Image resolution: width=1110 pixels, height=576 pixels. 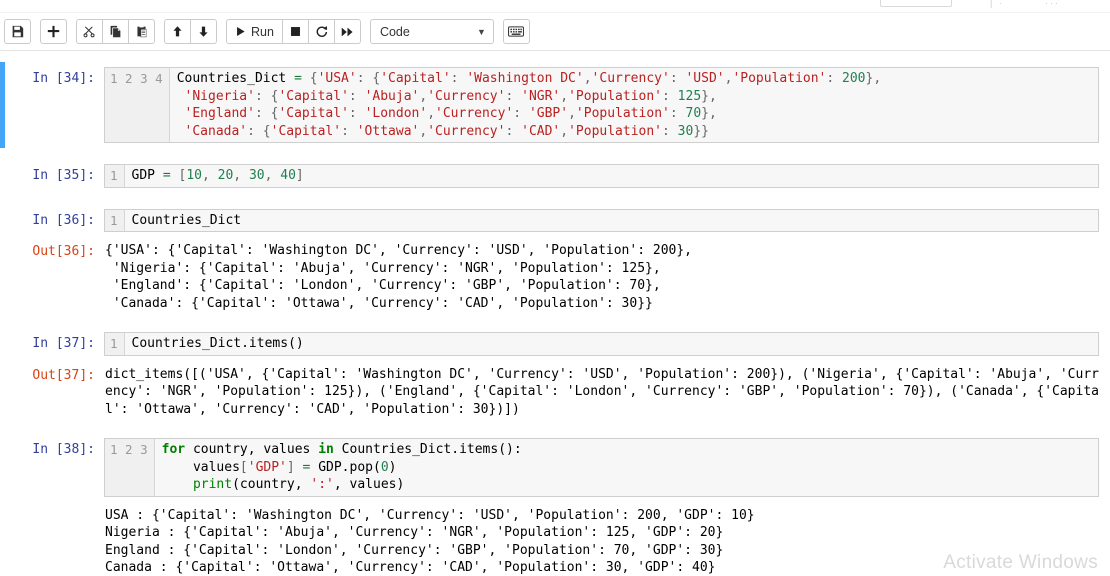 I want to click on code-token: for, so click(x=173, y=449).